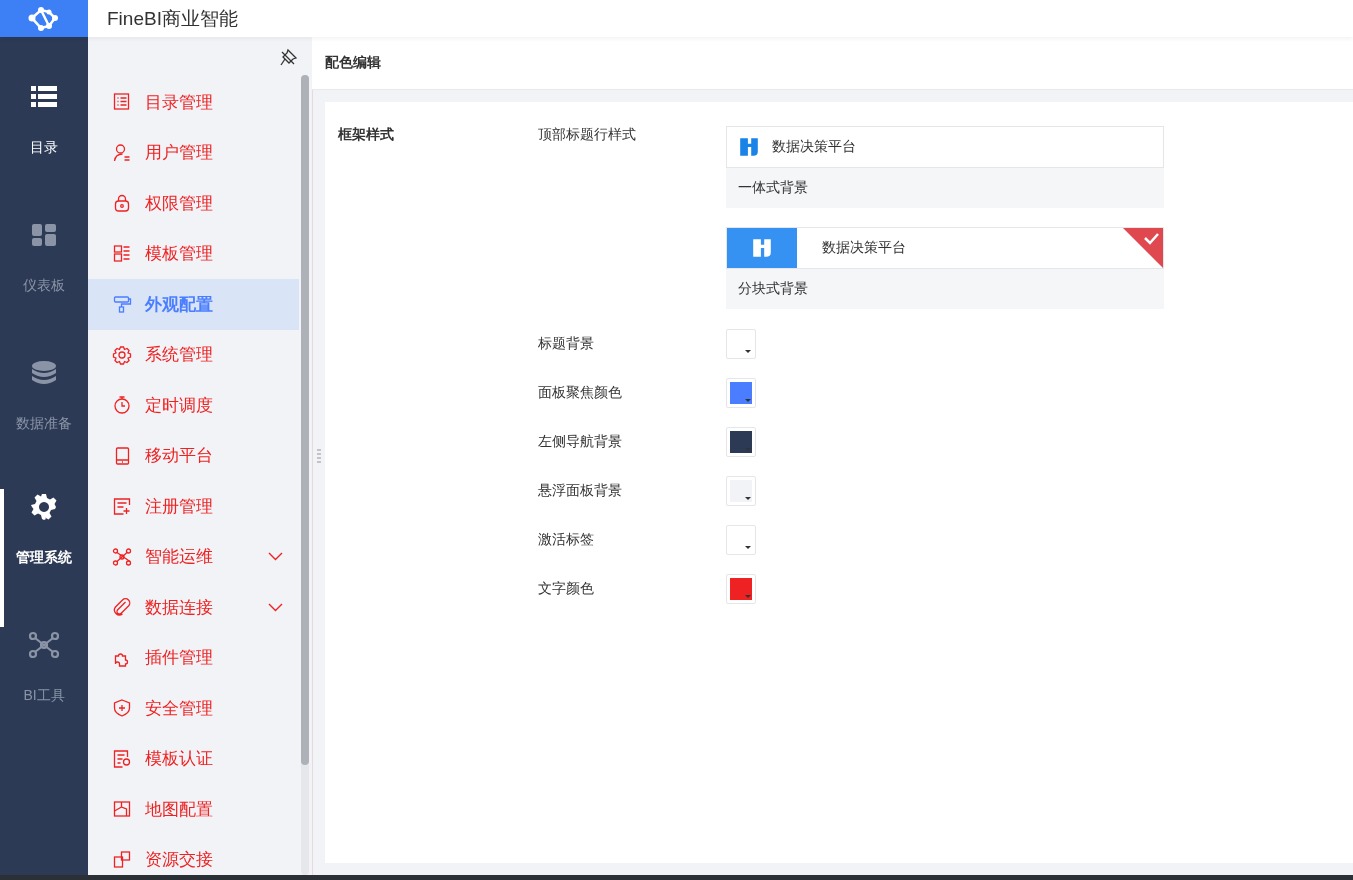 Image resolution: width=1353 pixels, height=880 pixels. I want to click on menu-item: 地图配置, so click(193, 809).